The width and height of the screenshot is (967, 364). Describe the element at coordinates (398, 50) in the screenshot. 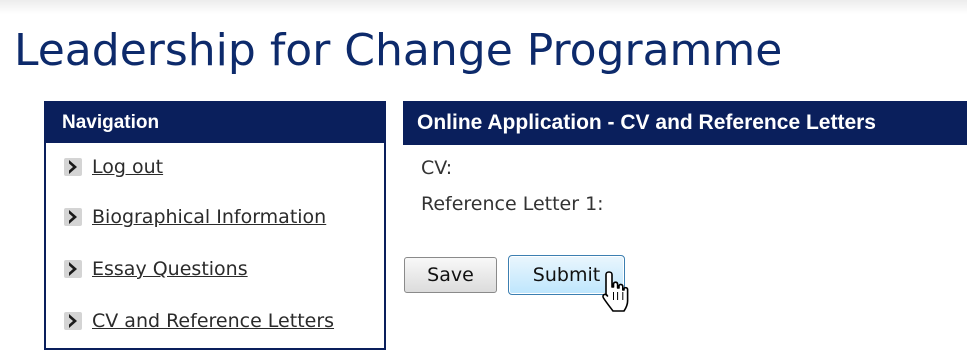

I see `page-title: Leadership for Change Programme` at that location.